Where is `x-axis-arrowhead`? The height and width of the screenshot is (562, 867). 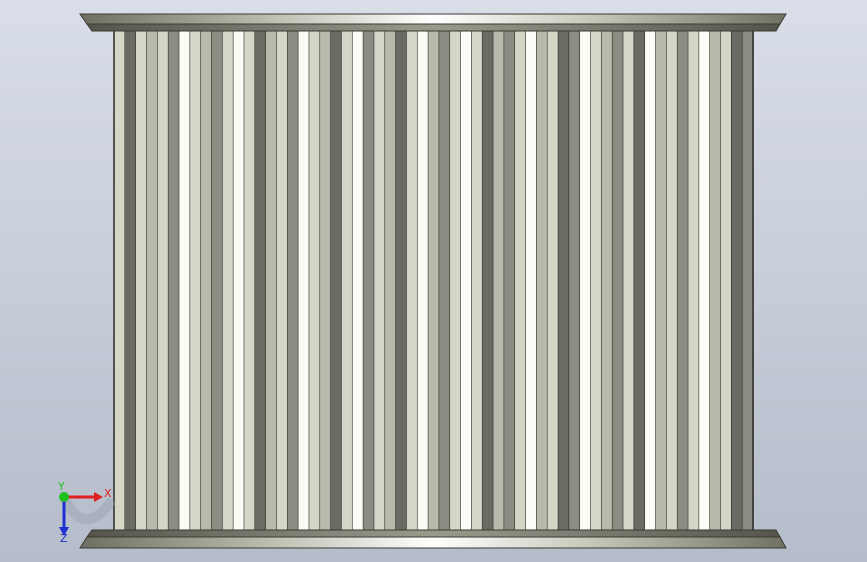
x-axis-arrowhead is located at coordinates (98, 497).